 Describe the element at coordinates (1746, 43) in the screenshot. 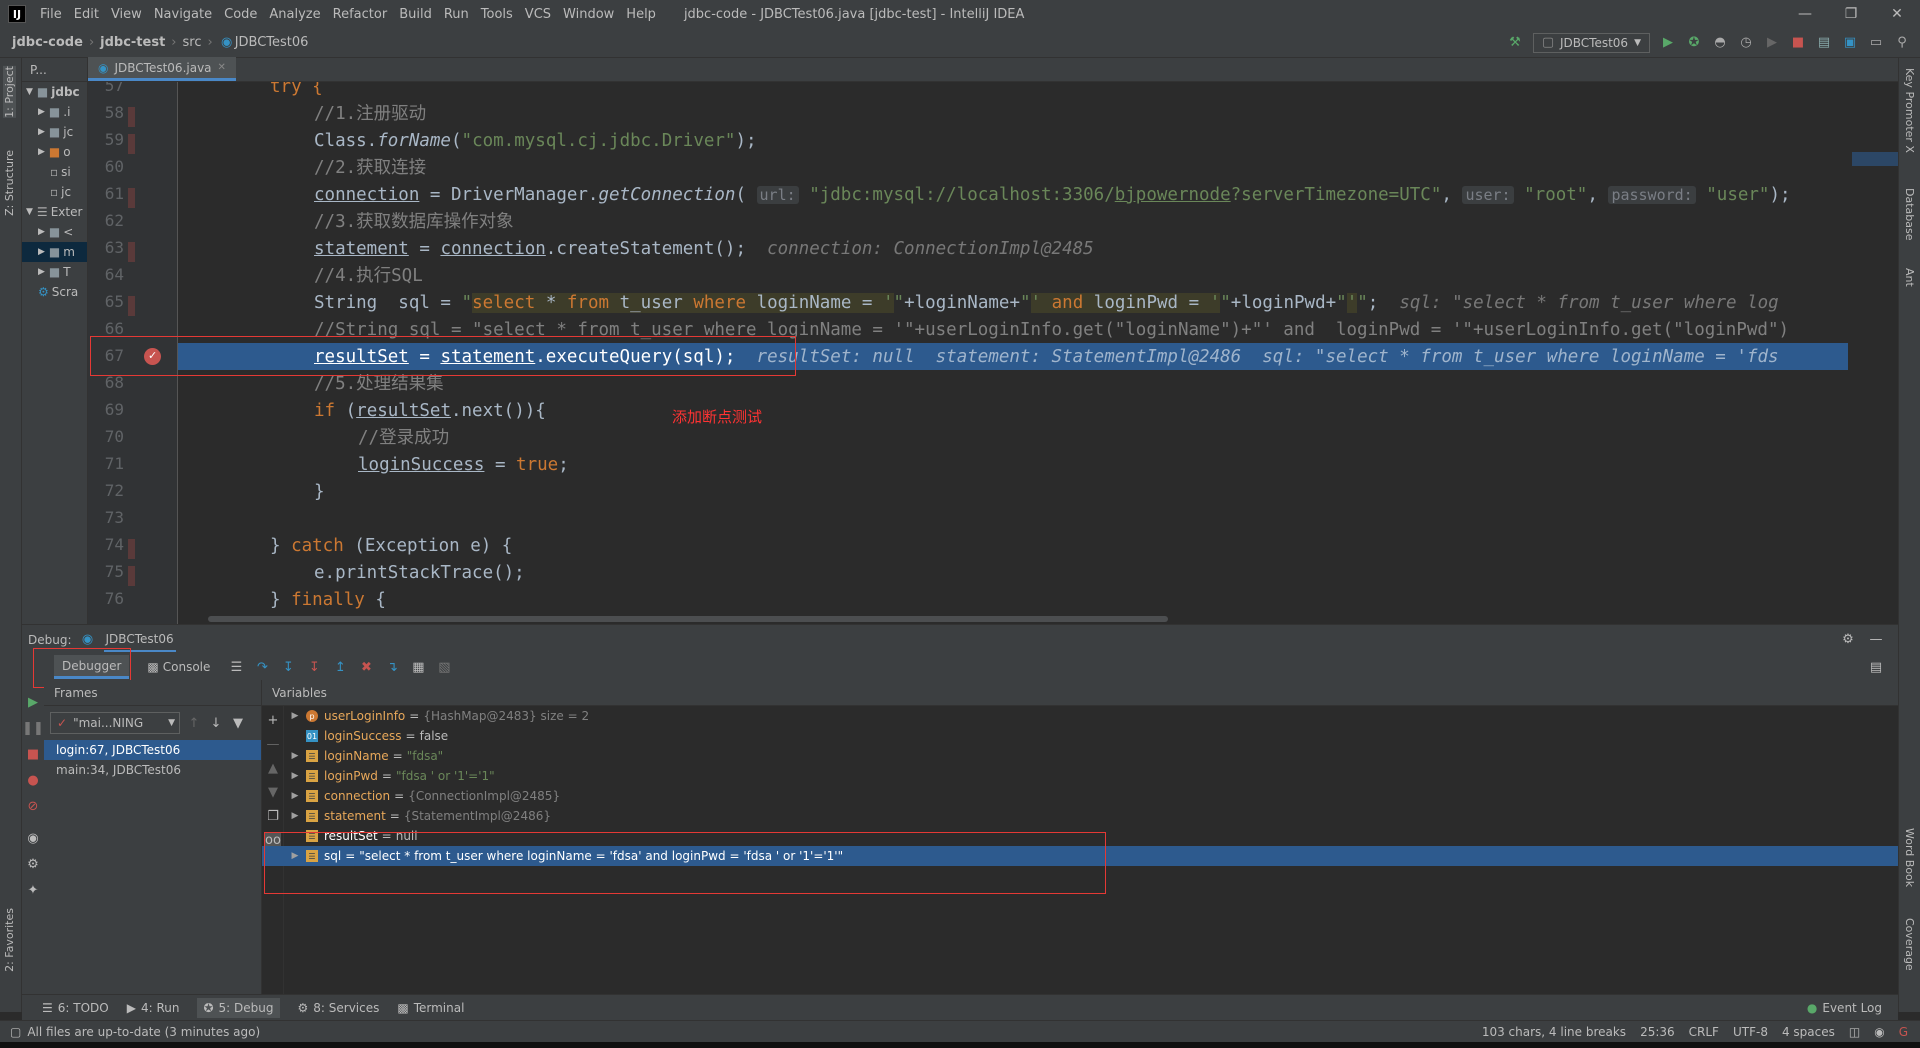

I see `profile-icon: ◷` at that location.